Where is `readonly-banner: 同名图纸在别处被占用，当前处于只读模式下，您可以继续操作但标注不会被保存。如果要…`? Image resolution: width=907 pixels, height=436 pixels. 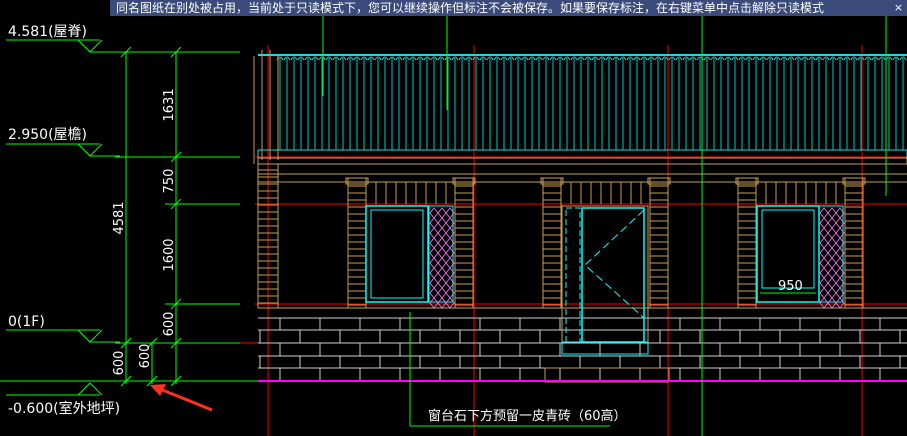
readonly-banner: 同名图纸在别处被占用，当前处于只读模式下，您可以继续操作但标注不会被保存。如果要… is located at coordinates (503, 8).